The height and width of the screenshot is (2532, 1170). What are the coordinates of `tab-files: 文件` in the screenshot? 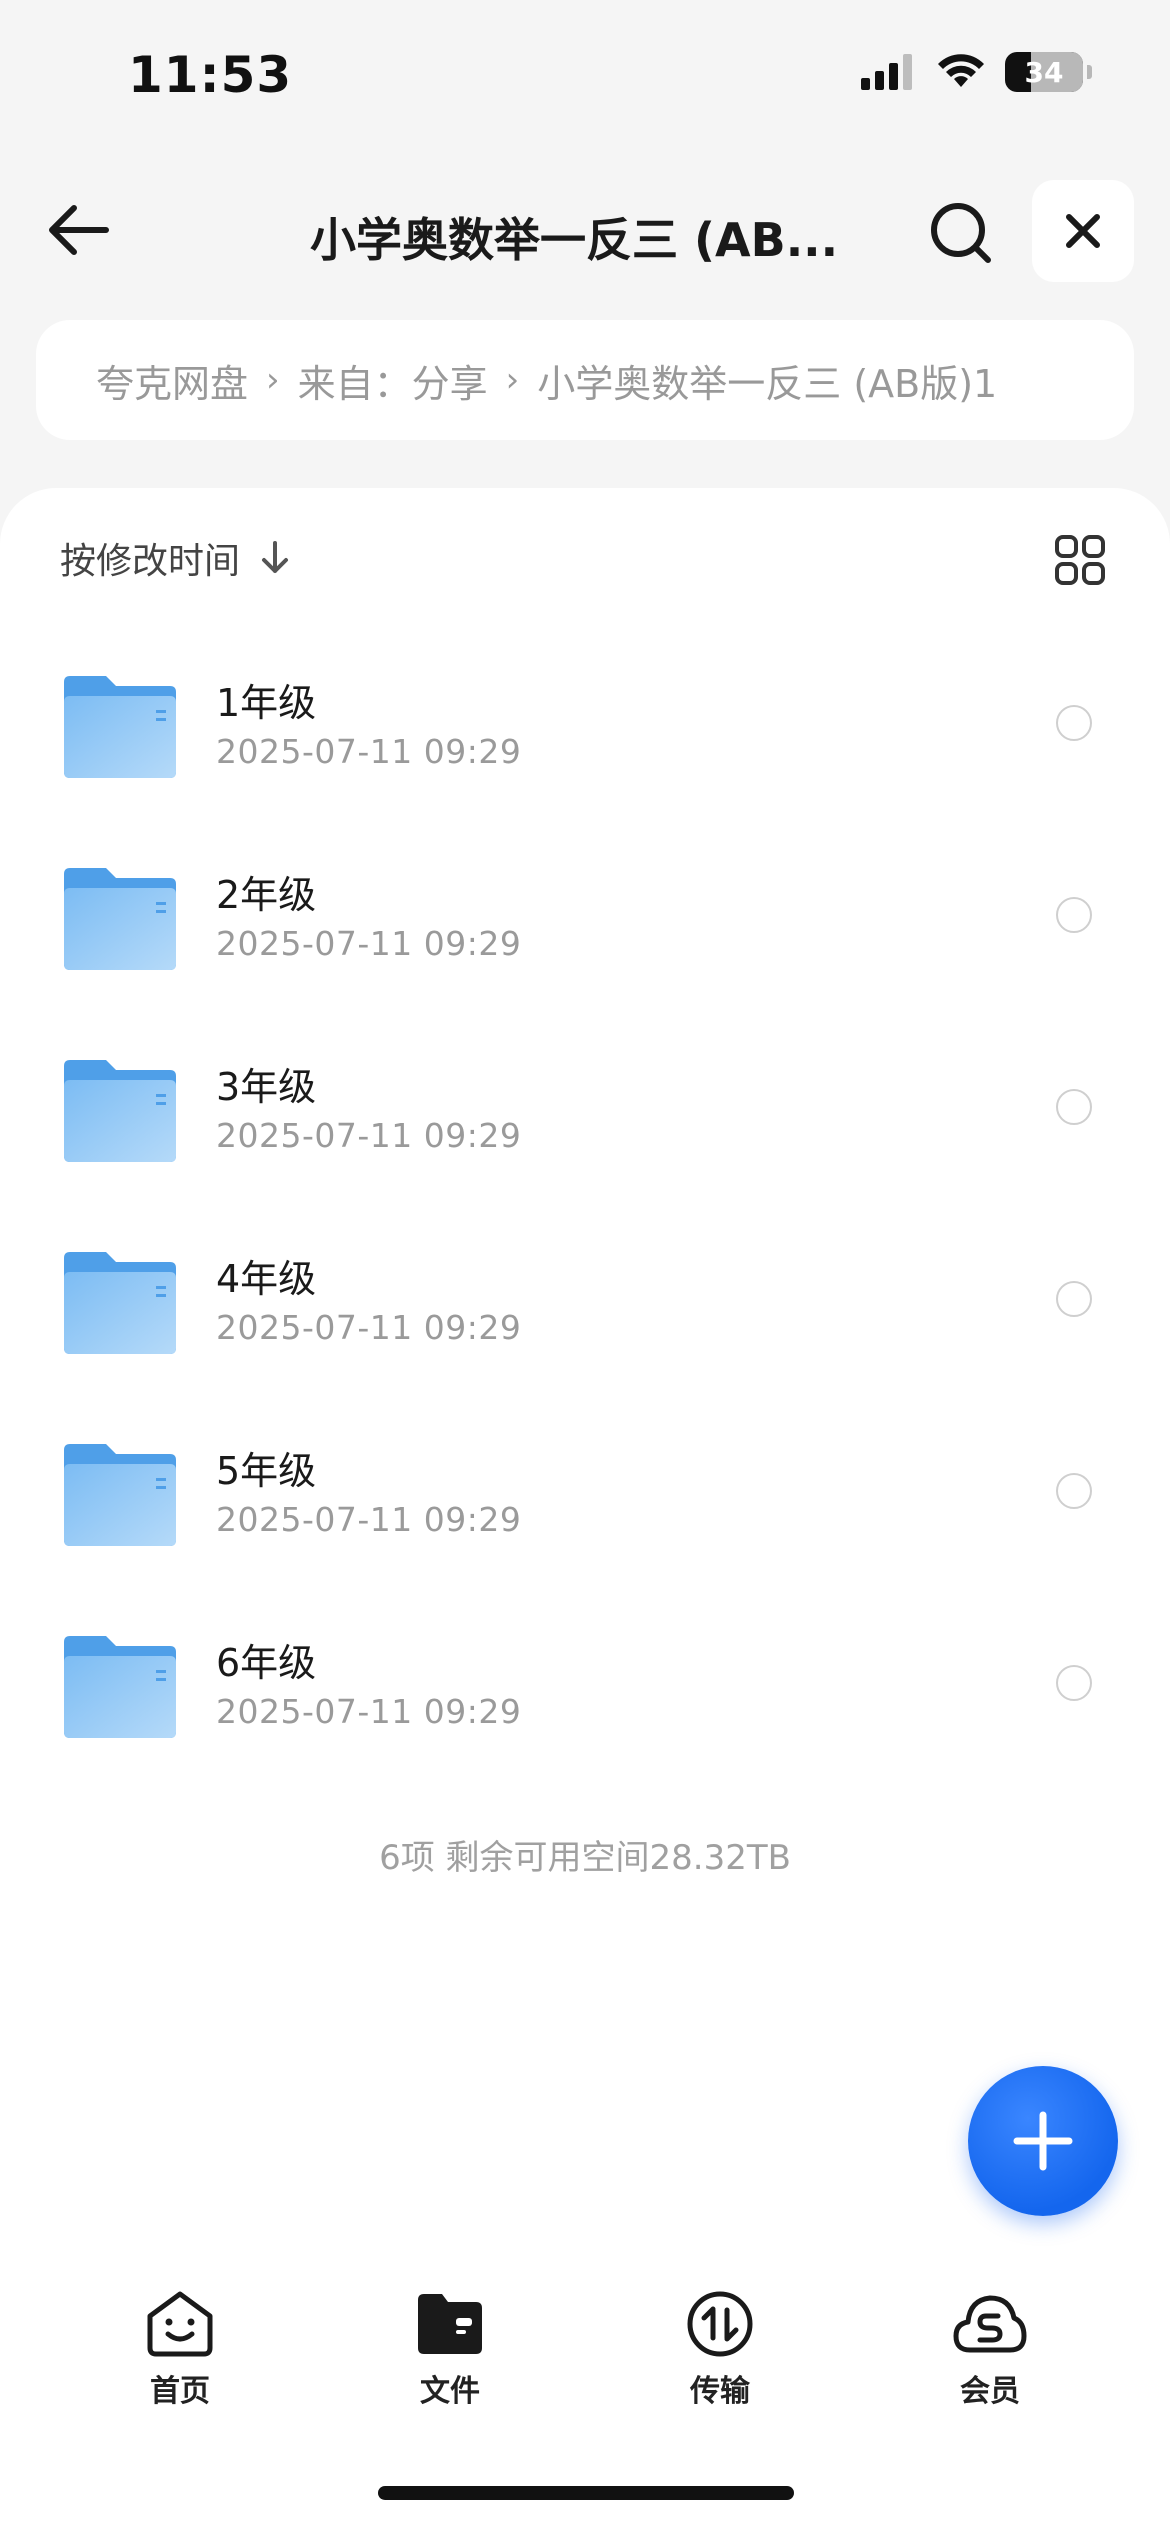 It's located at (450, 2350).